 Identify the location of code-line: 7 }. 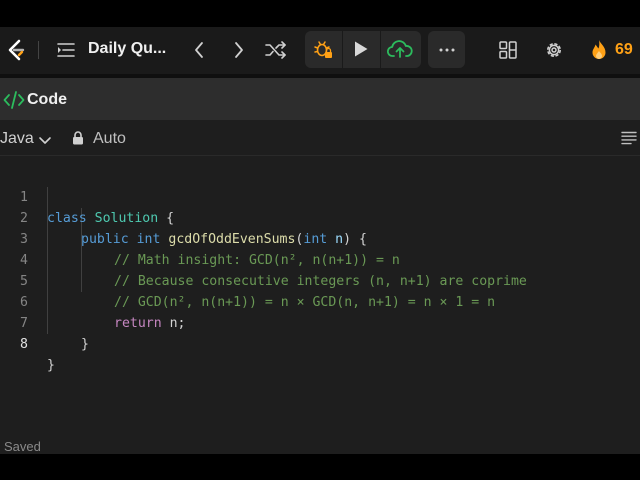
(320, 322).